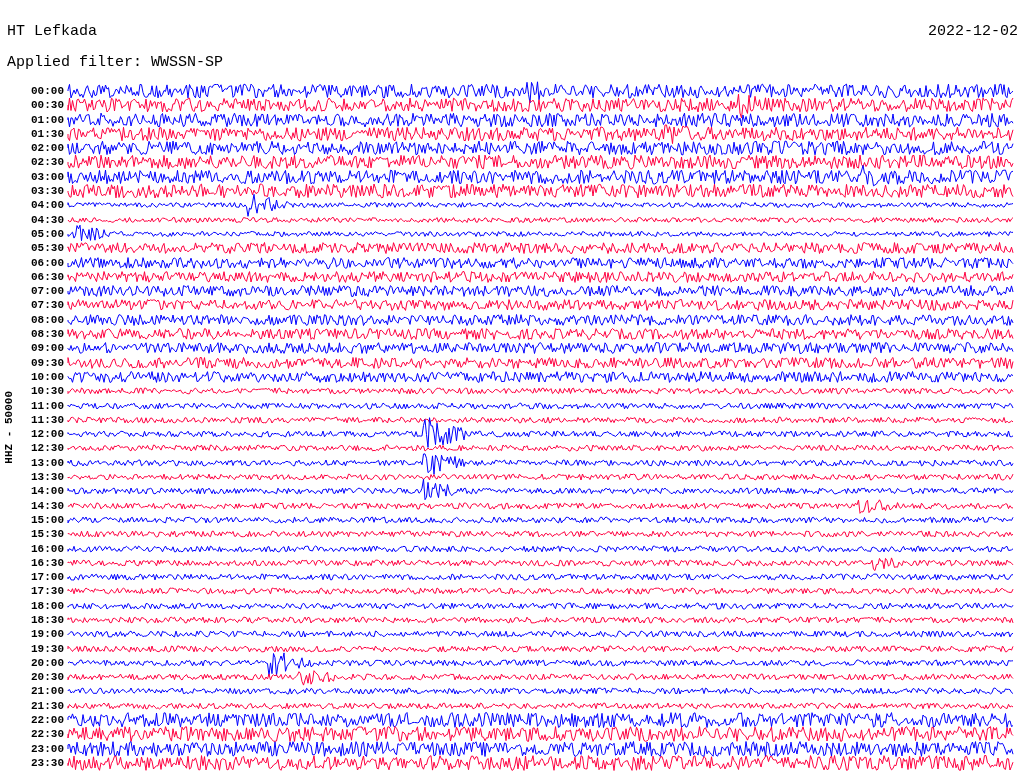 The image size is (1024, 780). I want to click on time-label: 10:00, so click(47, 377).